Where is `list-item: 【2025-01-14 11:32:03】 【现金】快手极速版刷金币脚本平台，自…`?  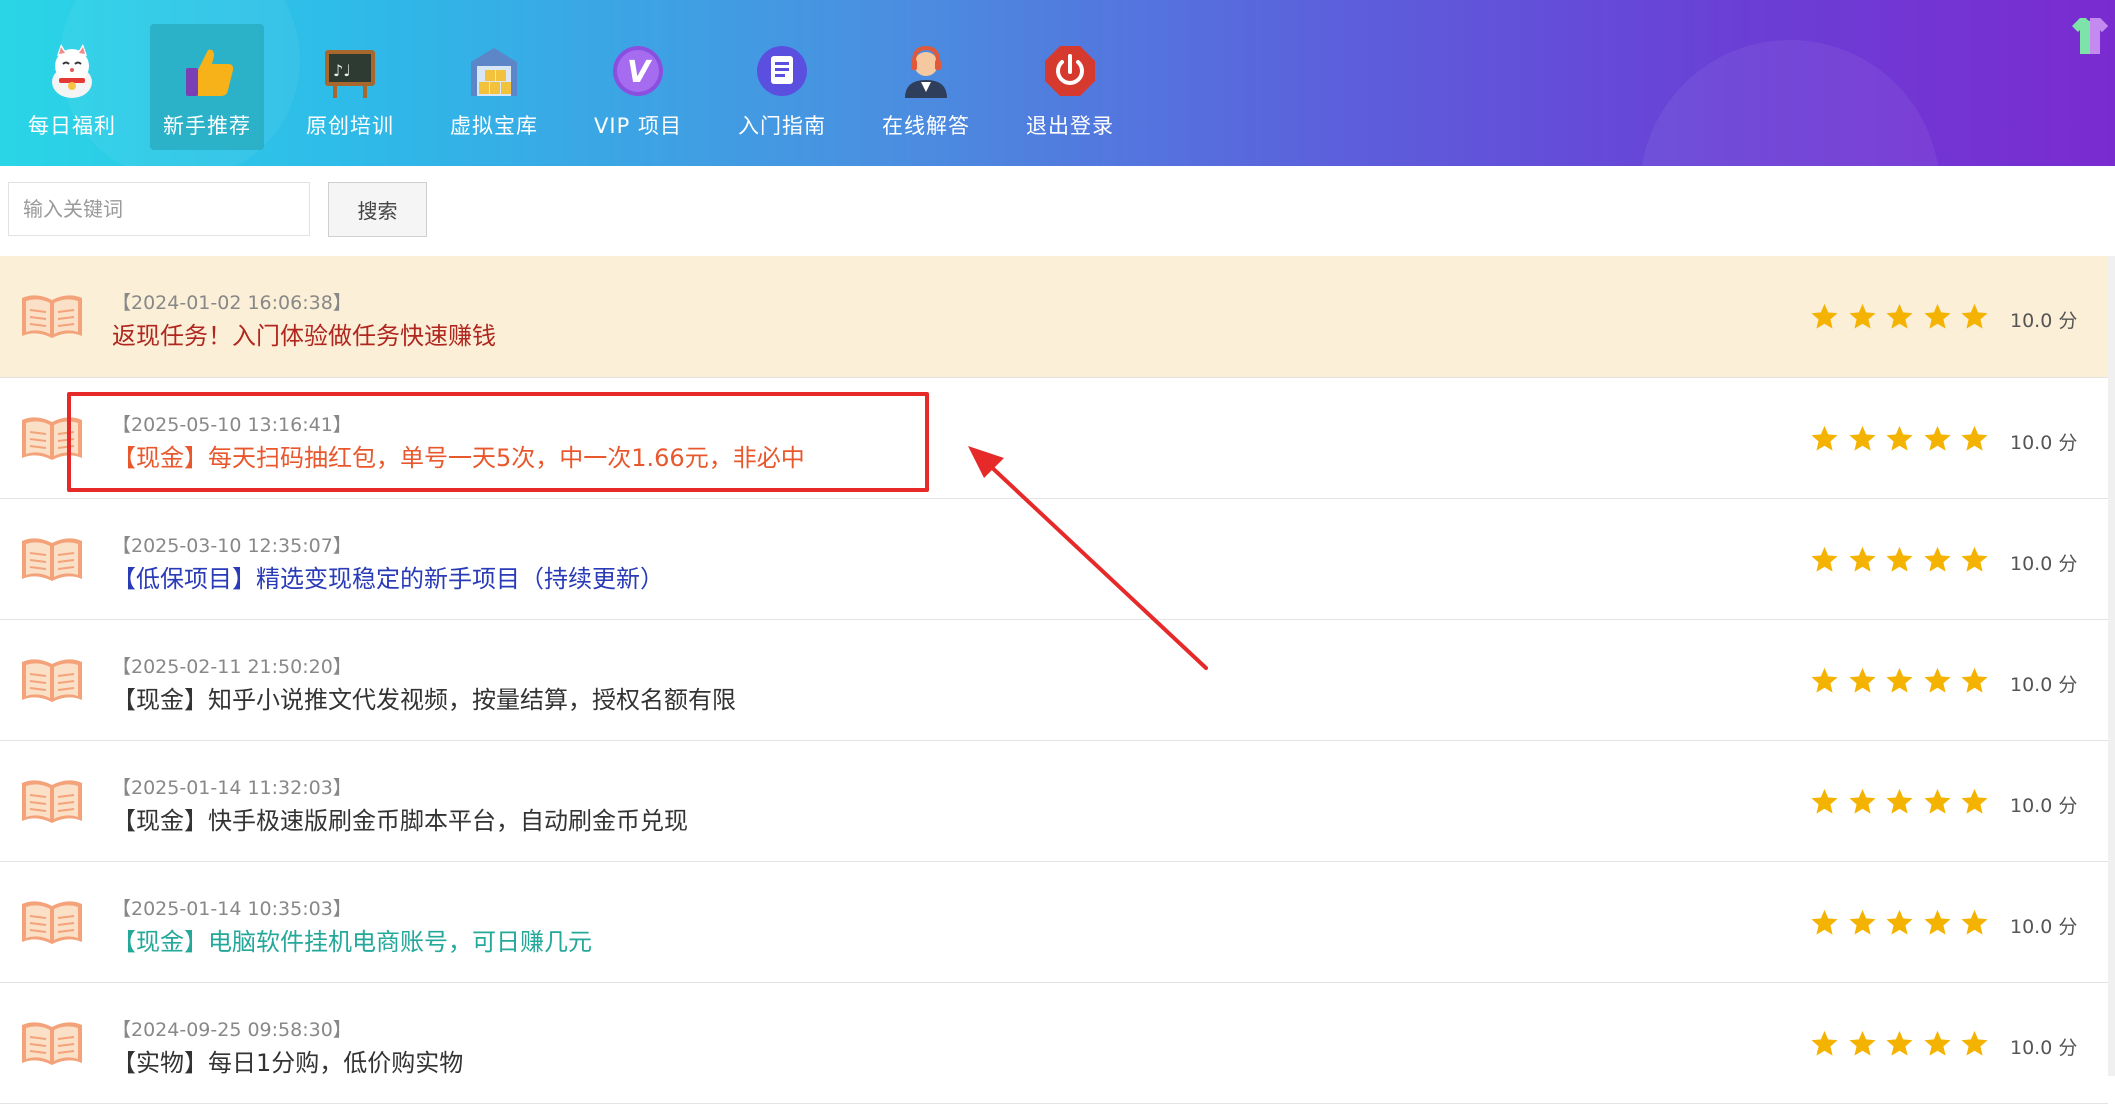 list-item: 【2025-01-14 11:32:03】 【现金】快手极速版刷金币脚本平台，自… is located at coordinates (1054, 801).